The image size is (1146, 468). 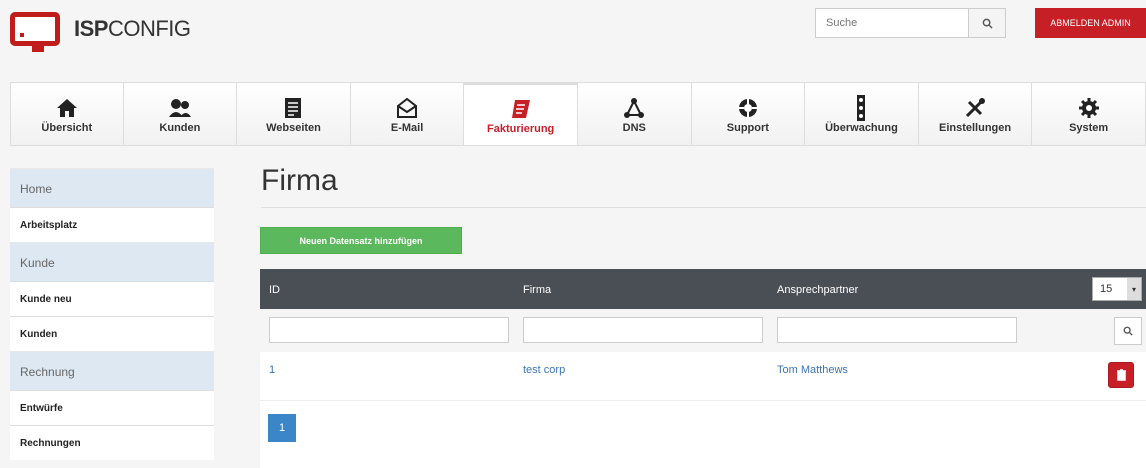 I want to click on nav-label: E-Mail, so click(x=407, y=128).